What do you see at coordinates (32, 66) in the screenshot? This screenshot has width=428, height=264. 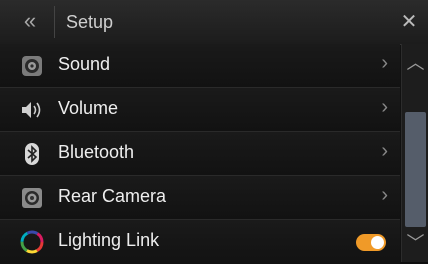 I see `speaker-icon` at bounding box center [32, 66].